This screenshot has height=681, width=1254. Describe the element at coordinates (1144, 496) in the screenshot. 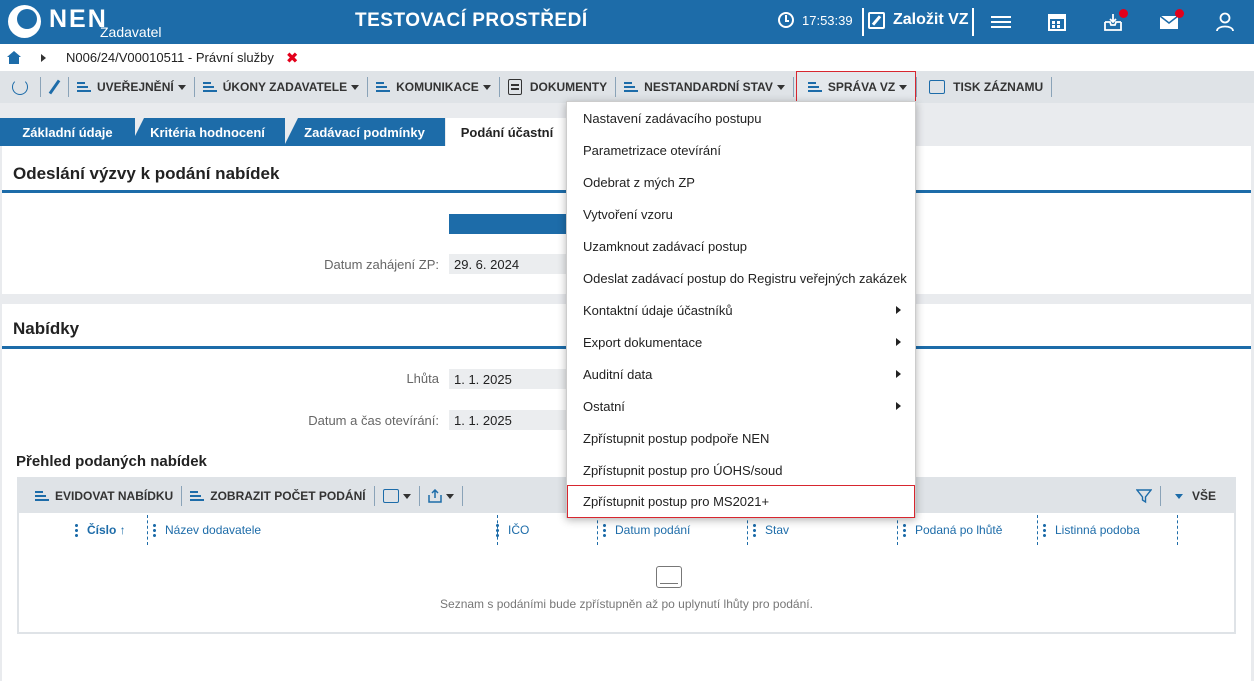

I see `filter-button` at that location.